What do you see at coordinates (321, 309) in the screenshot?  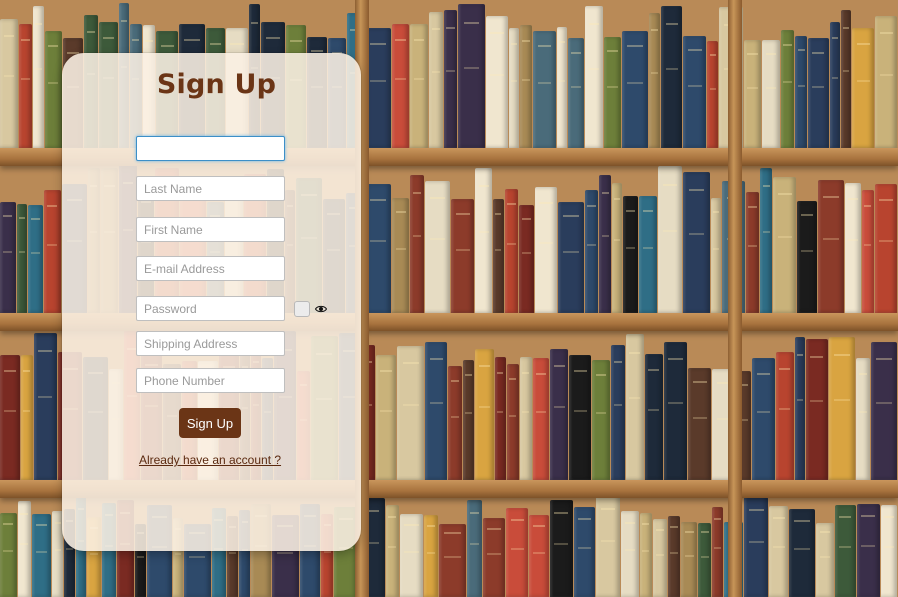 I see `eye-icon` at bounding box center [321, 309].